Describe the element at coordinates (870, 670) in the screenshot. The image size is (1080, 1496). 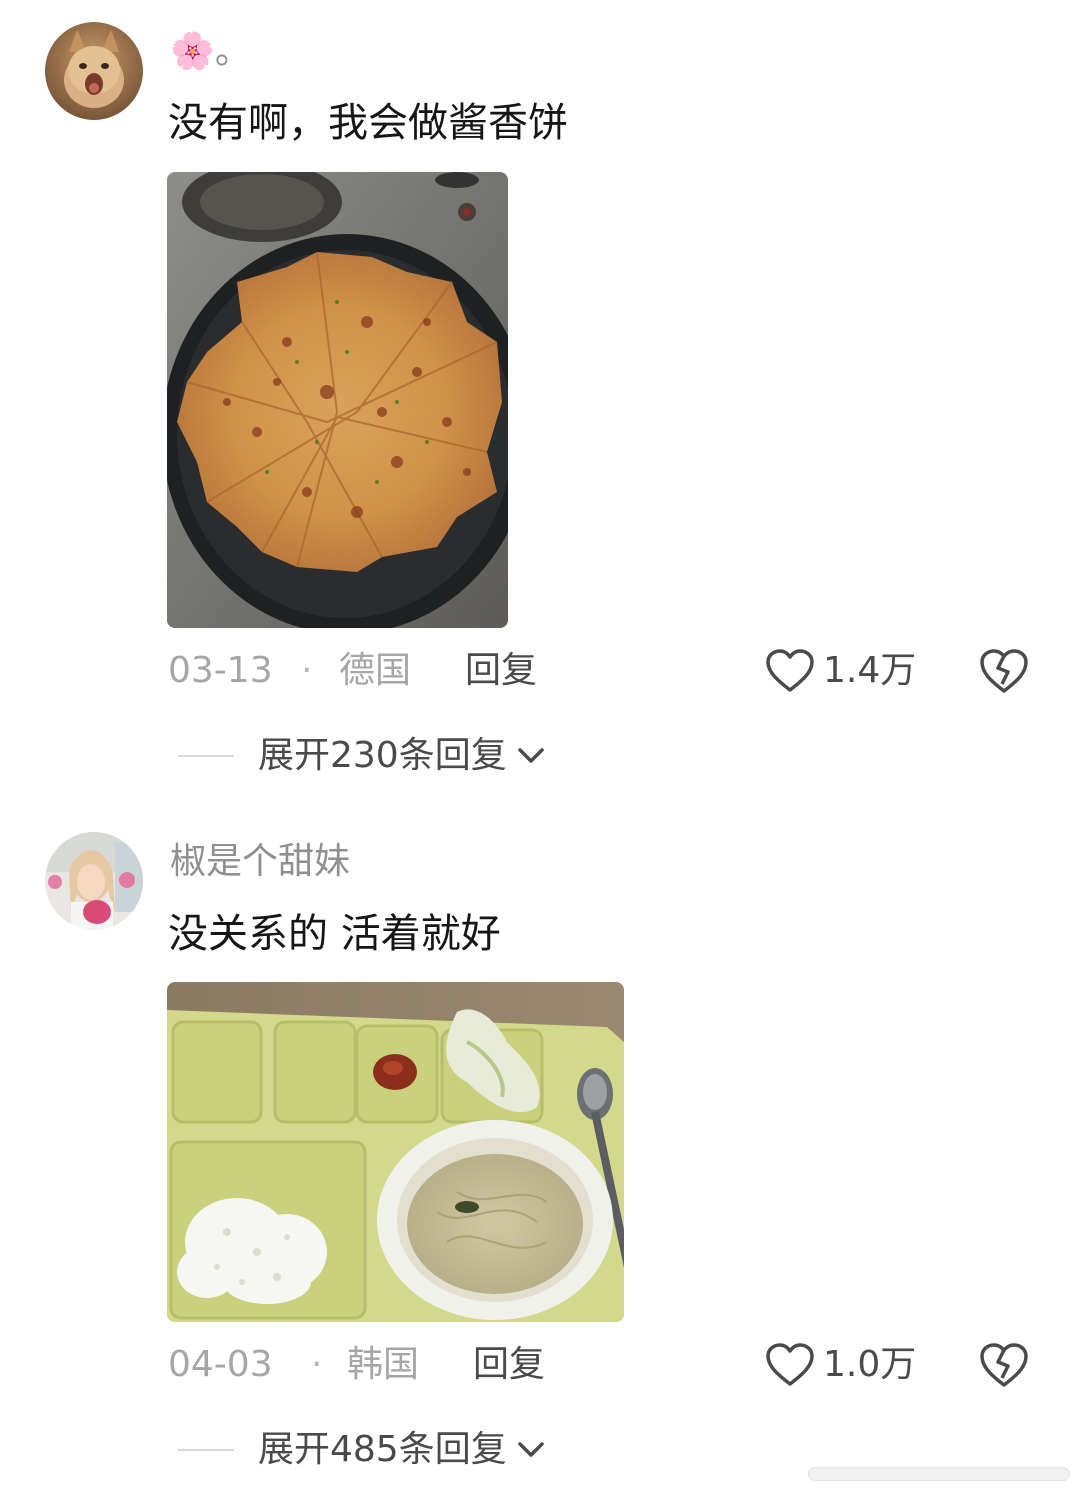
I see `like-count: 1.4万` at that location.